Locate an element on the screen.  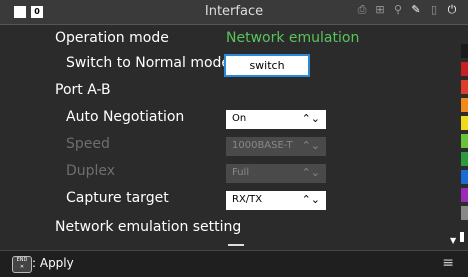
row-network-emulation: Network emulation setting is located at coordinates (224, 229).